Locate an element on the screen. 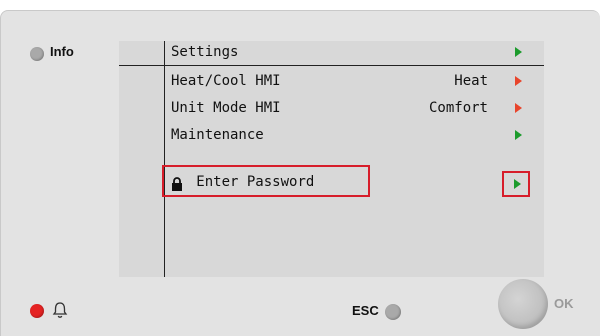 The width and height of the screenshot is (600, 336). ok-label: OK is located at coordinates (564, 303).